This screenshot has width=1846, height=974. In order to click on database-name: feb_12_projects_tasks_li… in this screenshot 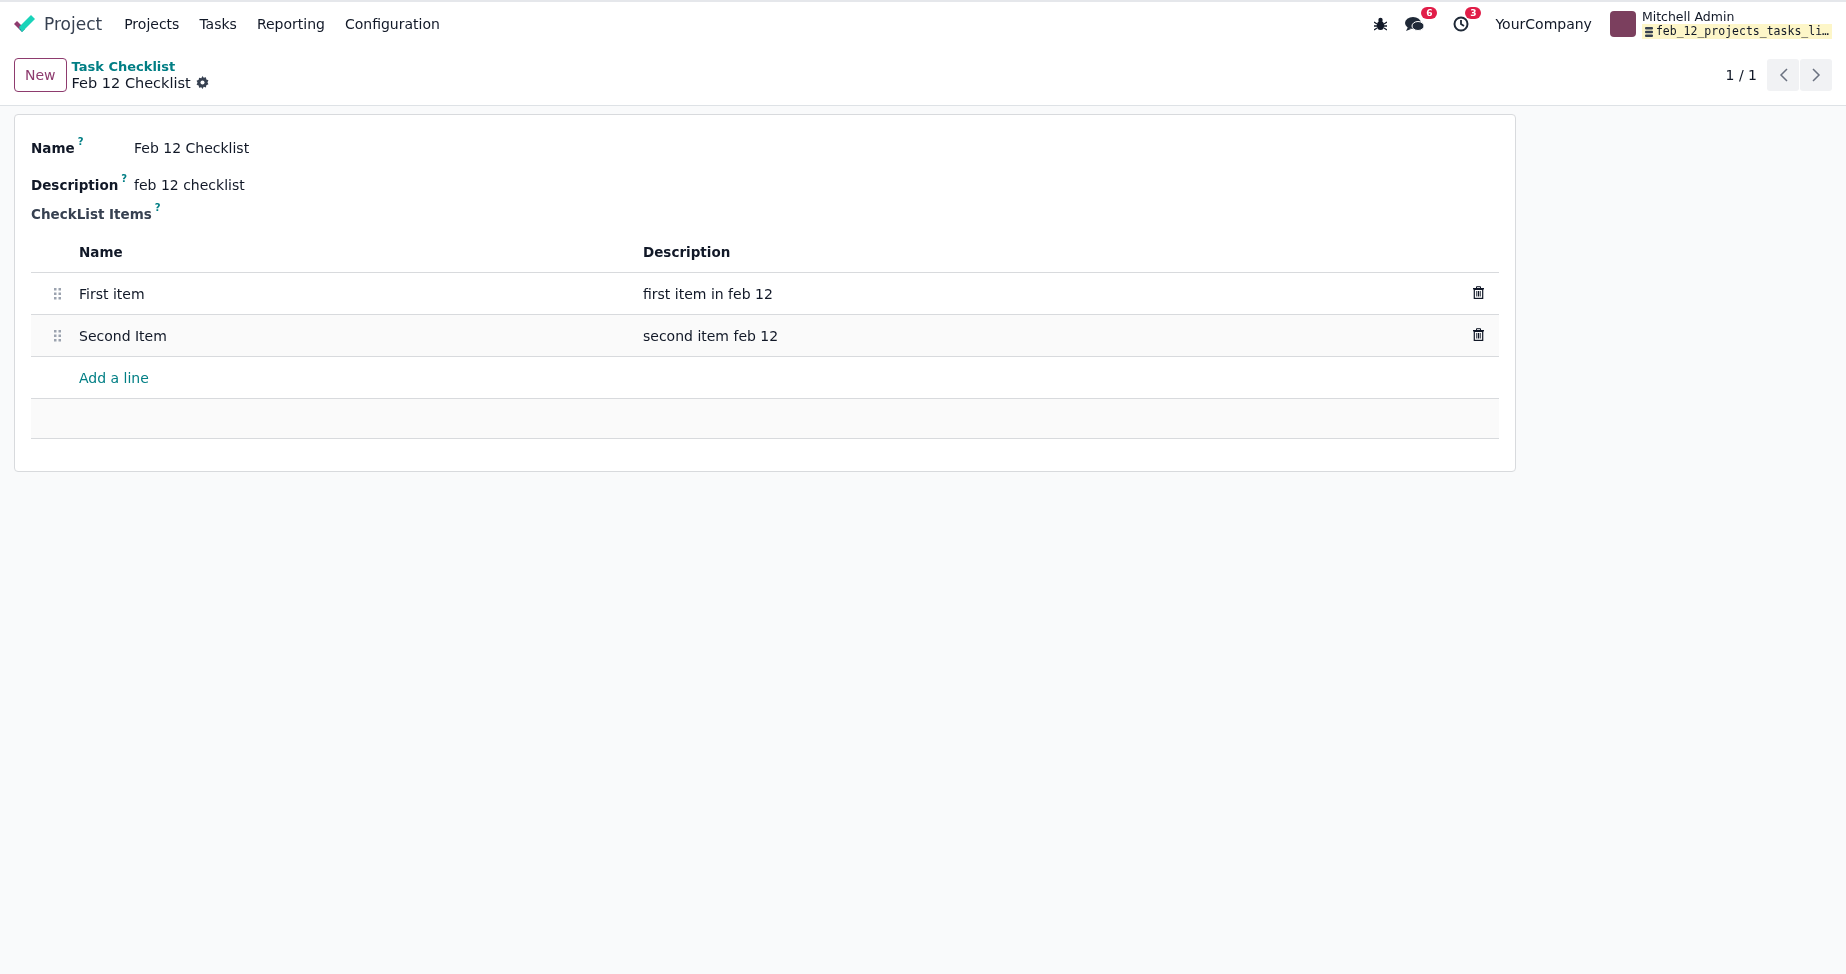, I will do `click(1736, 31)`.